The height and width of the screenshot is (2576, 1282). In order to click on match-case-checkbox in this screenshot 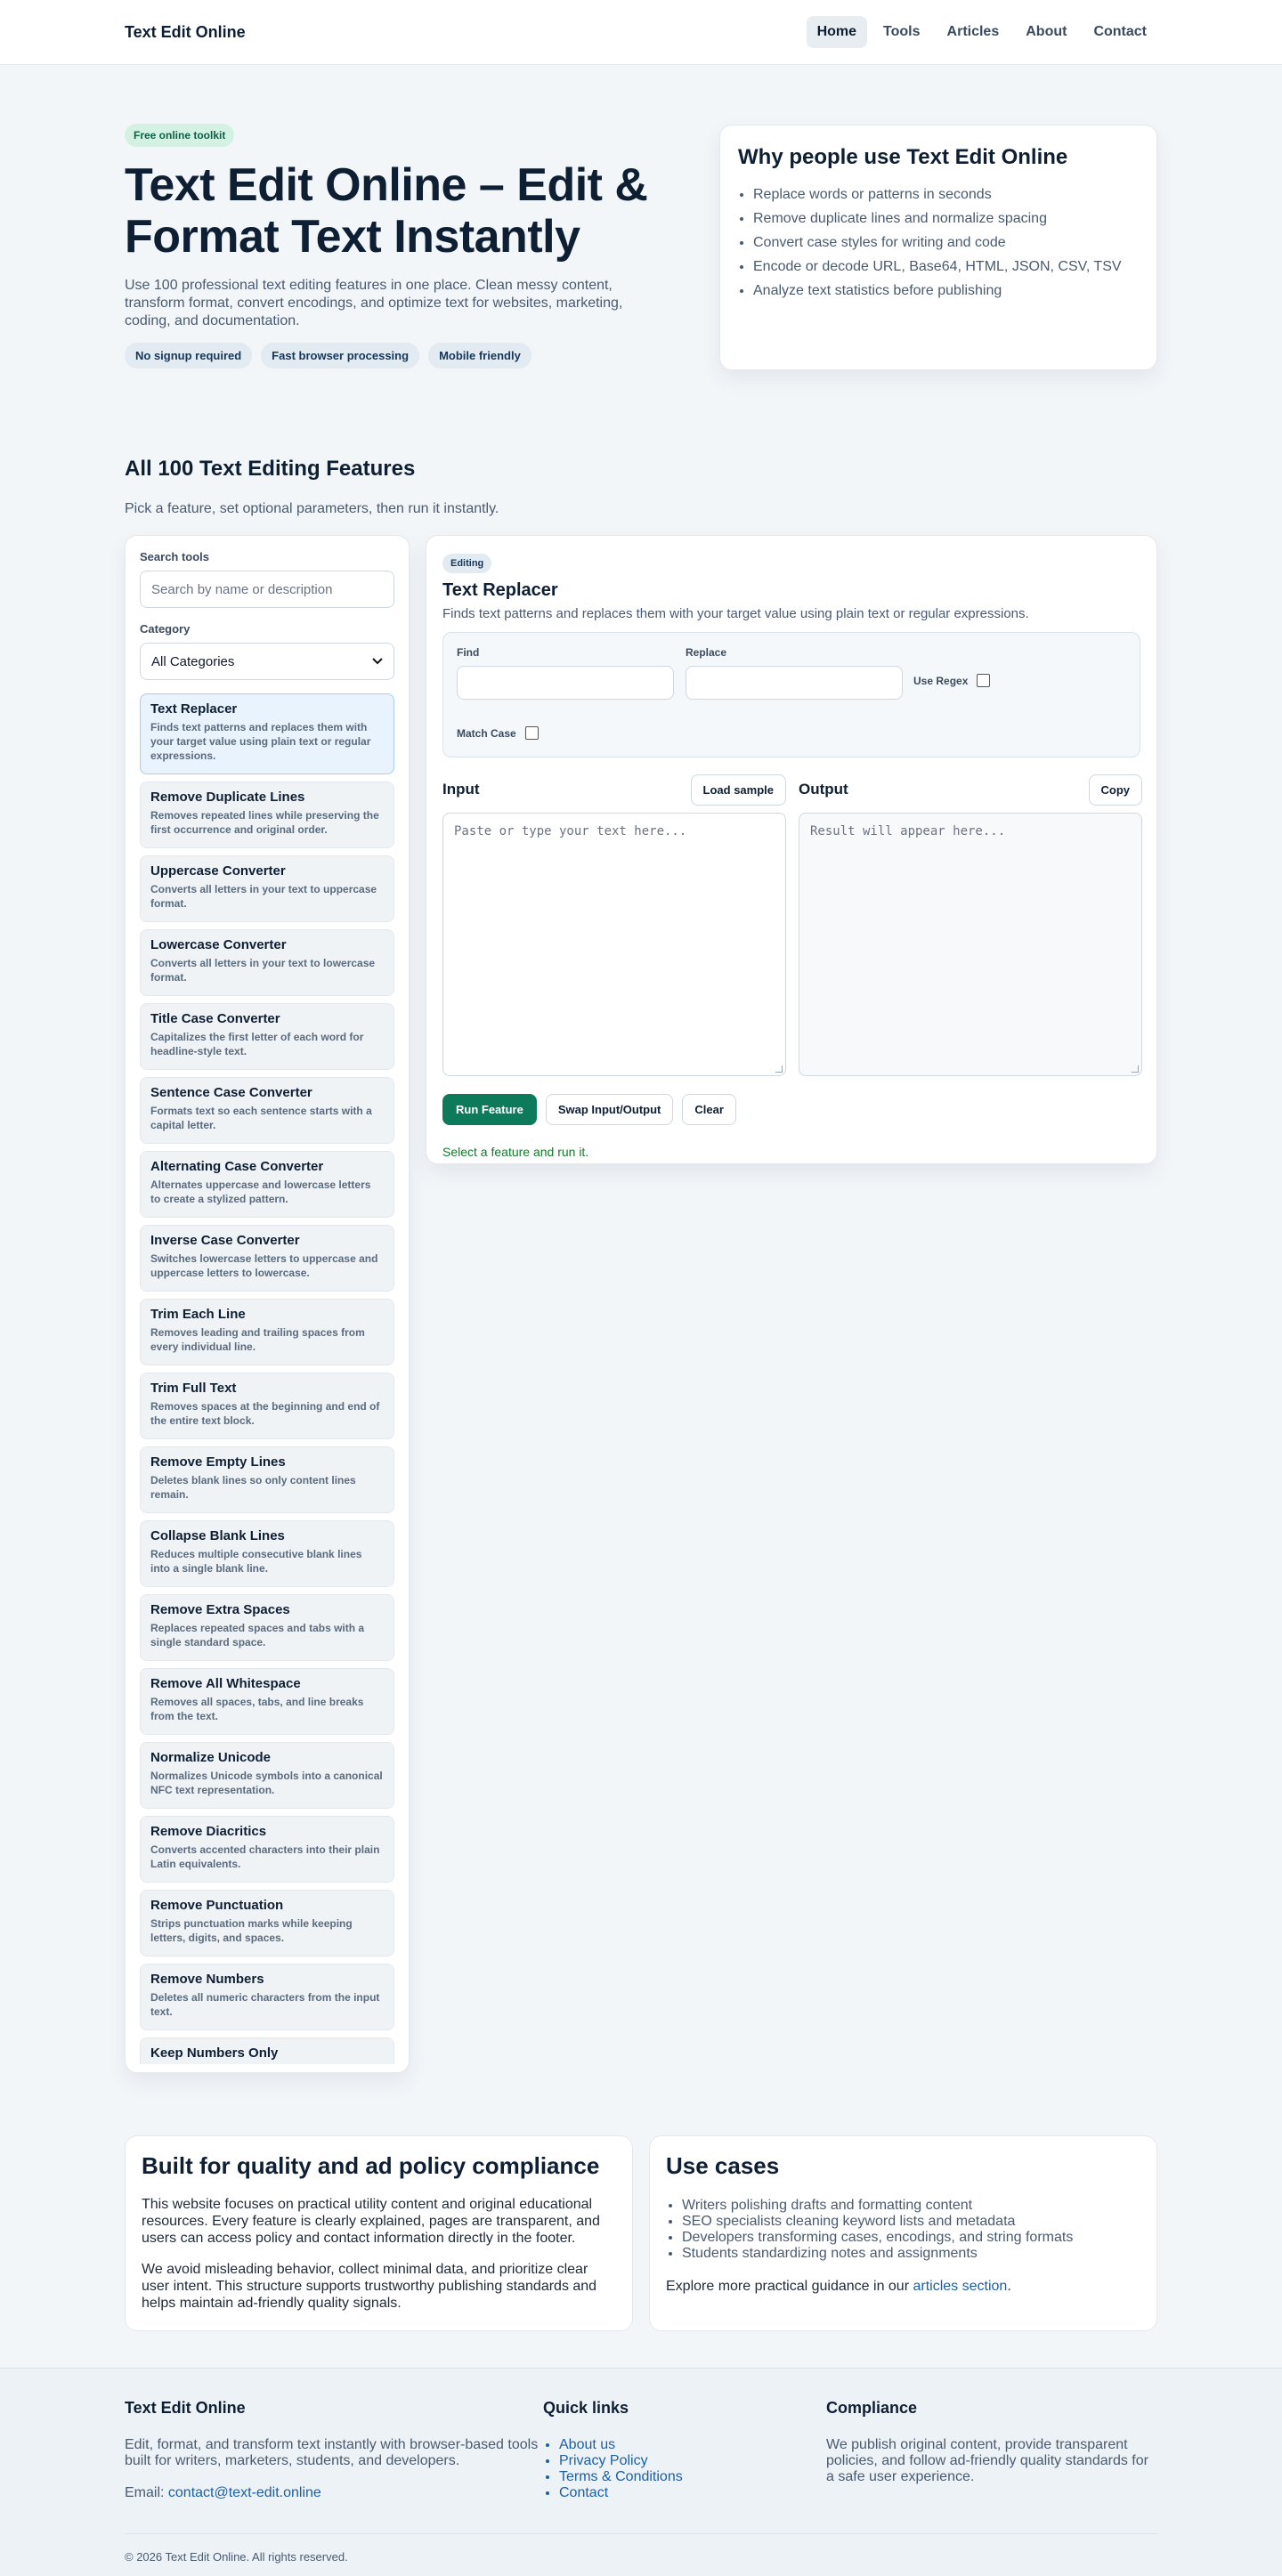, I will do `click(531, 733)`.